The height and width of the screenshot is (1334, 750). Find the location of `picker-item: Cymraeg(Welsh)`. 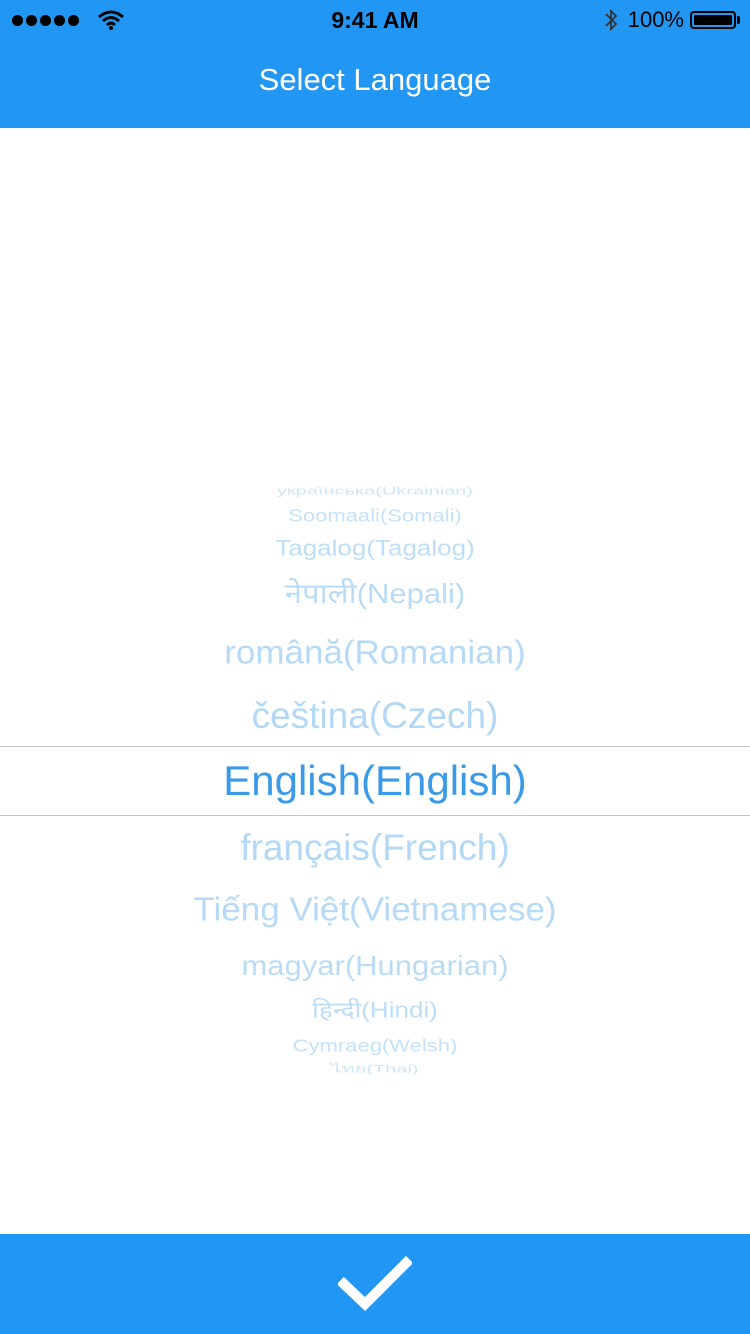

picker-item: Cymraeg(Welsh) is located at coordinates (375, 1046).